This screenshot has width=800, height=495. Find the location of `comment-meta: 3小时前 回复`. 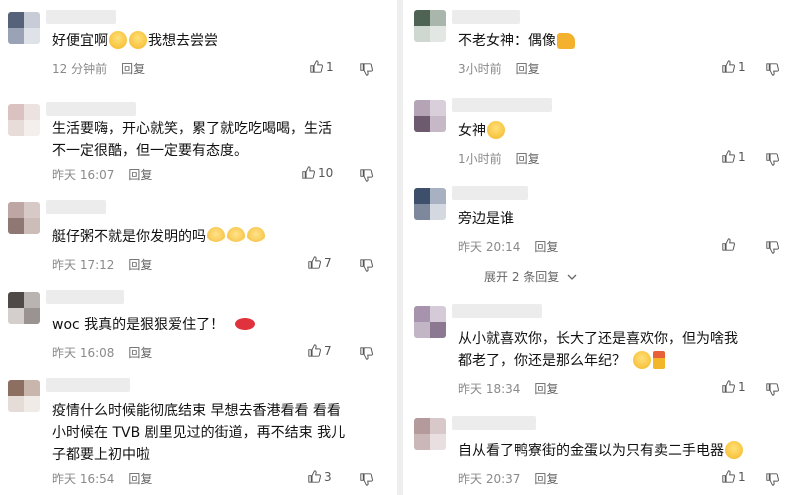

comment-meta: 3小时前 回复 is located at coordinates (499, 68).